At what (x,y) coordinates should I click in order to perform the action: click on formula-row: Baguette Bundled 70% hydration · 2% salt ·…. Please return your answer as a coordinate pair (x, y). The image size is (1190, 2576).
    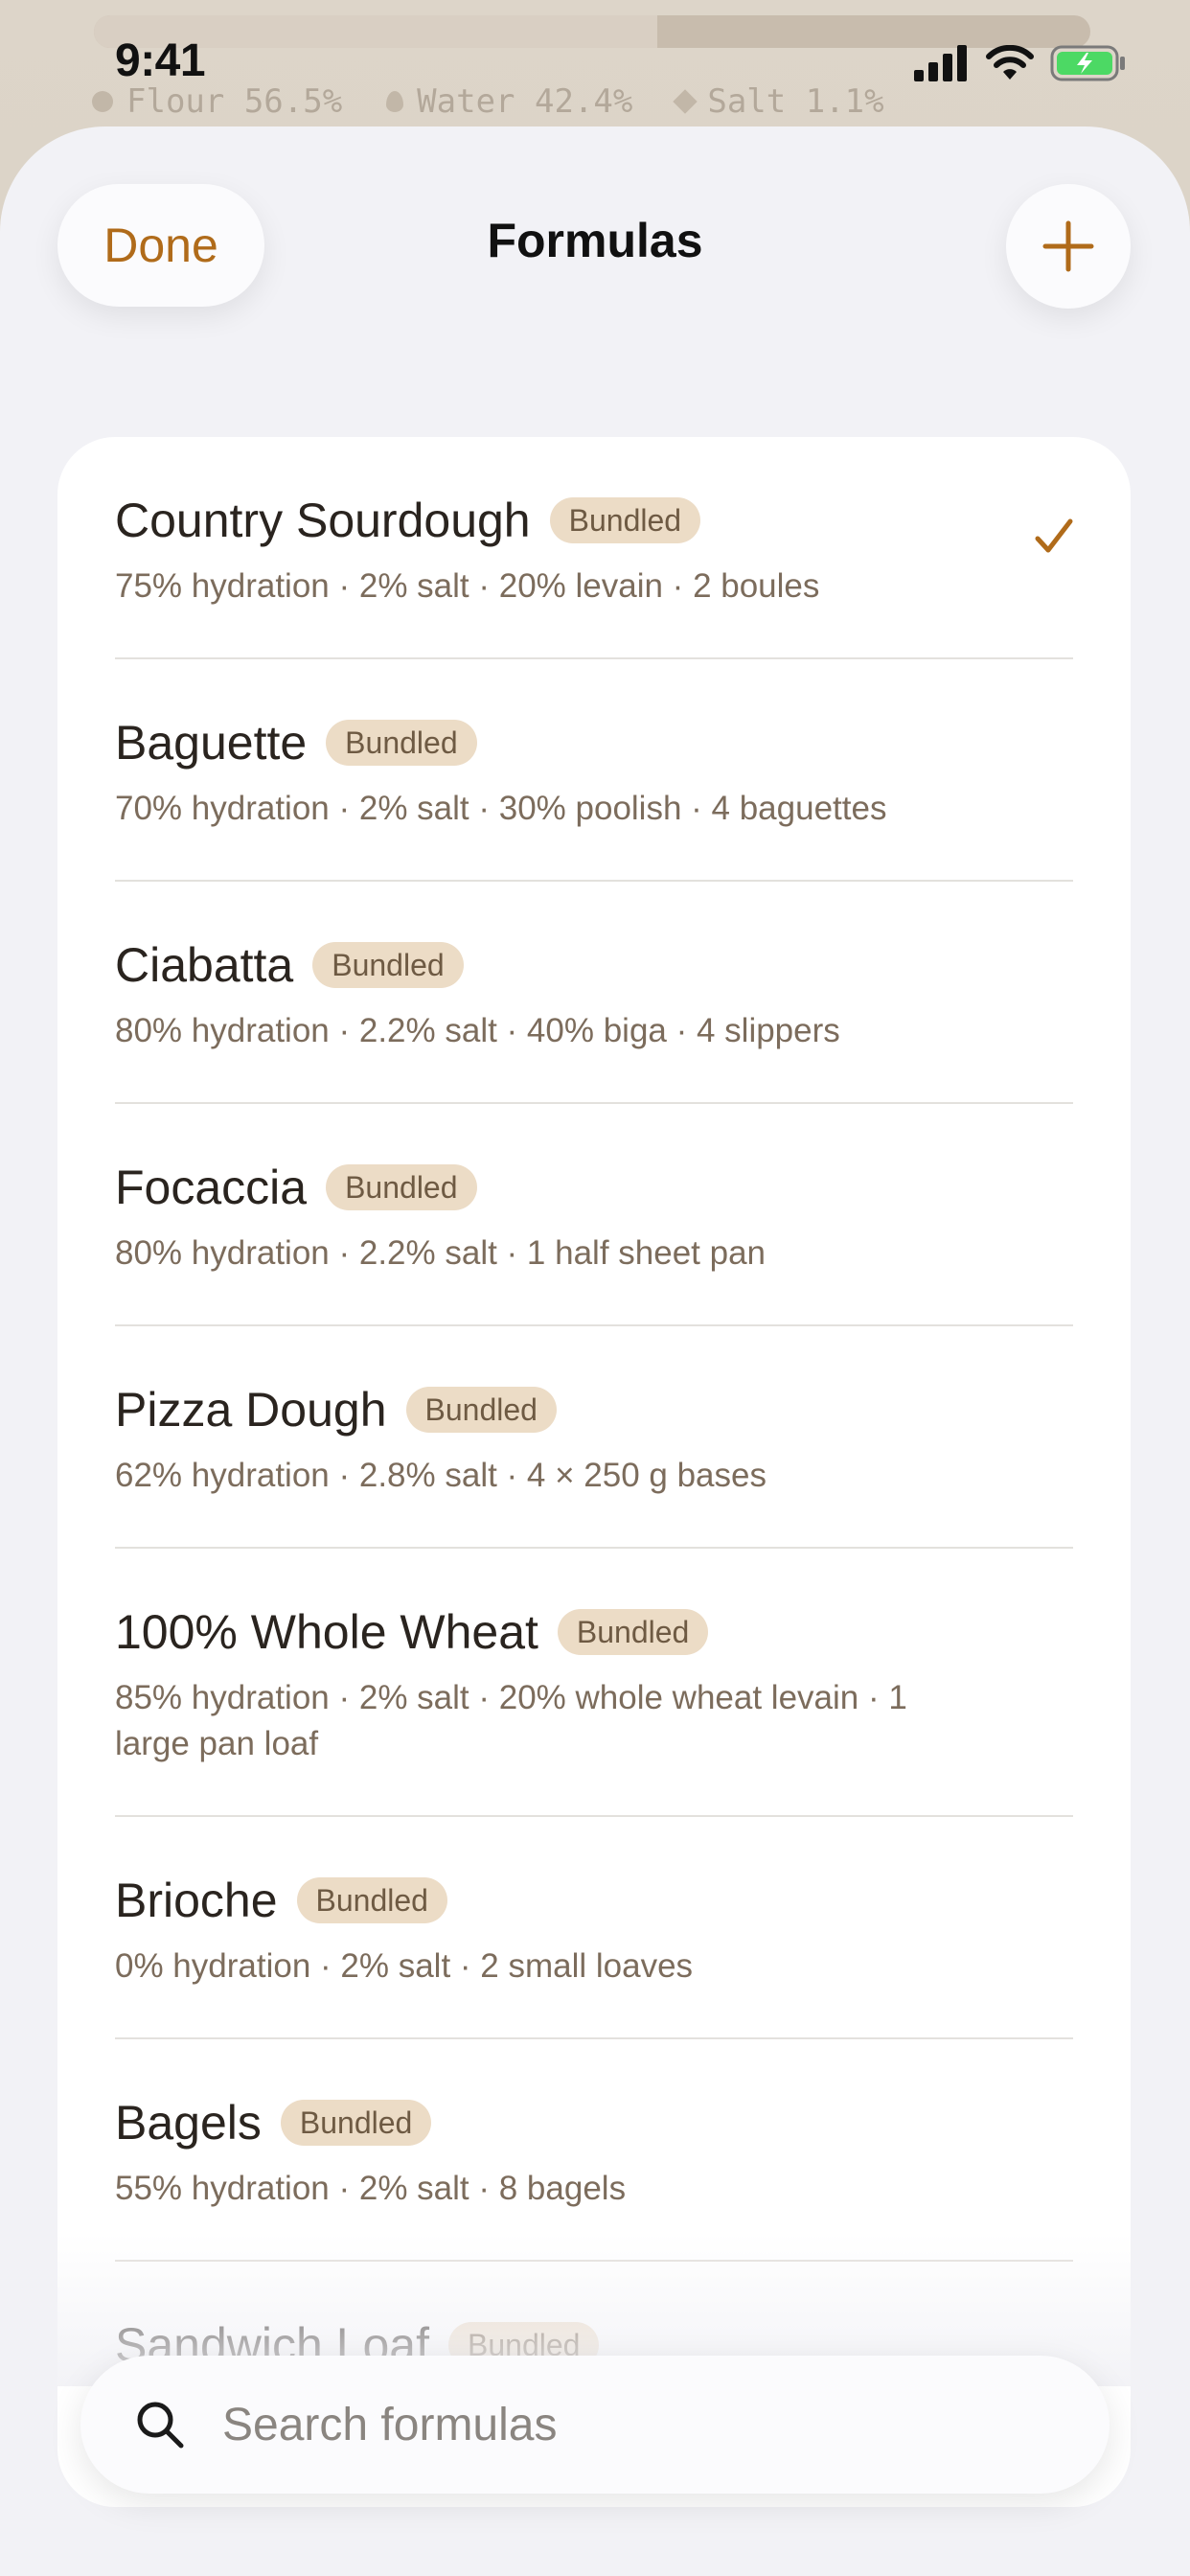
    Looking at the image, I should click on (594, 770).